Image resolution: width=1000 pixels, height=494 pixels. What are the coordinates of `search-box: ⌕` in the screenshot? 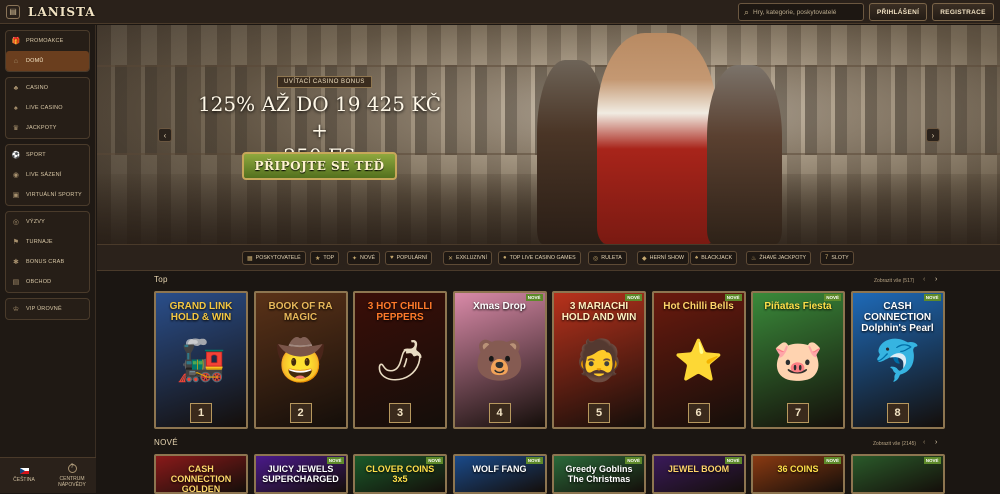 It's located at (801, 12).